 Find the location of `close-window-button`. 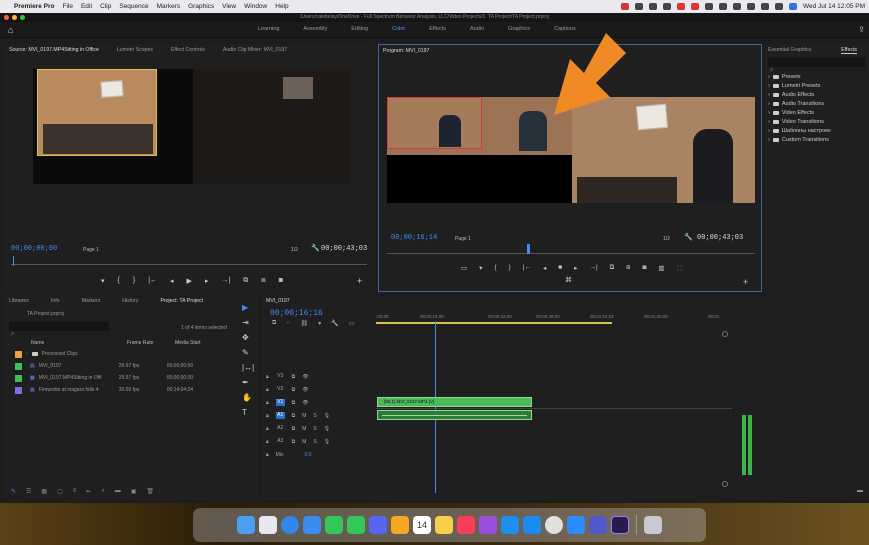

close-window-button is located at coordinates (6, 17).